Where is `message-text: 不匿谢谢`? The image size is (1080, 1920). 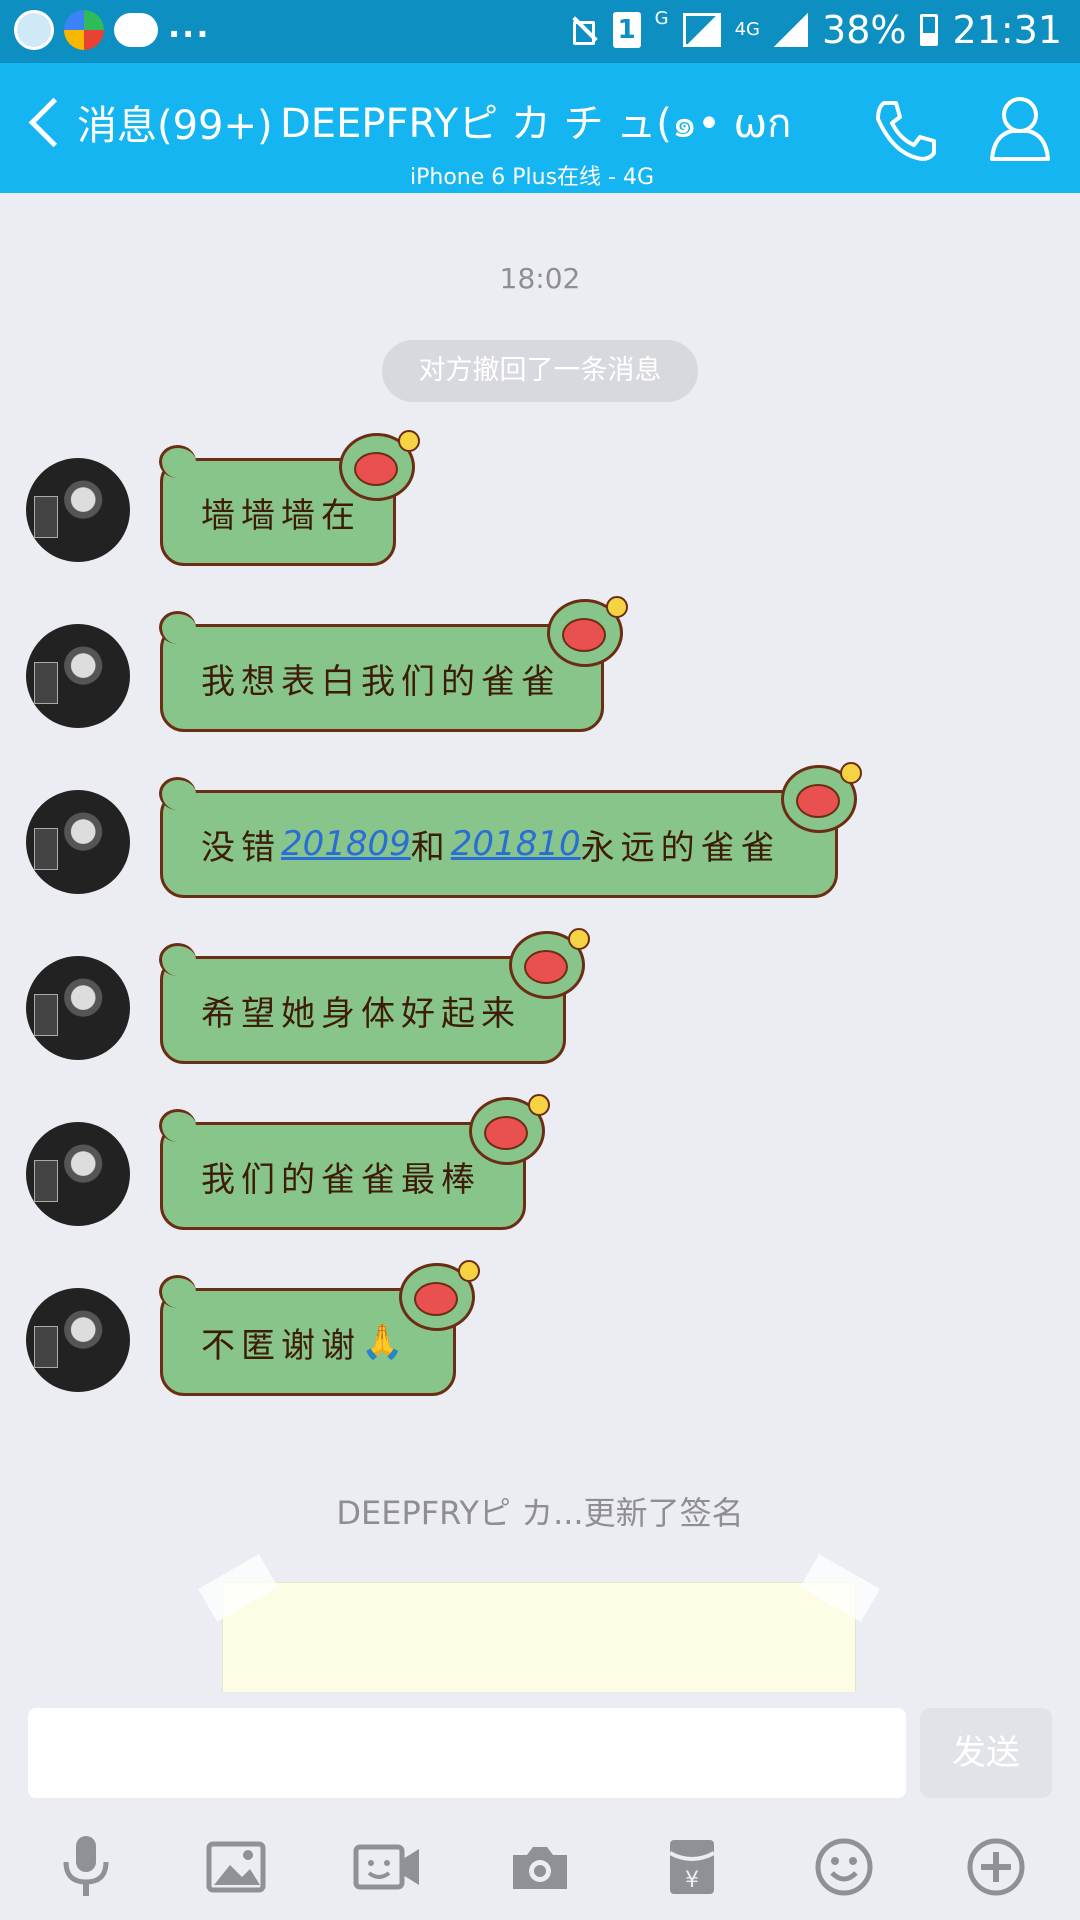
message-text: 不匿谢谢 is located at coordinates (281, 1345).